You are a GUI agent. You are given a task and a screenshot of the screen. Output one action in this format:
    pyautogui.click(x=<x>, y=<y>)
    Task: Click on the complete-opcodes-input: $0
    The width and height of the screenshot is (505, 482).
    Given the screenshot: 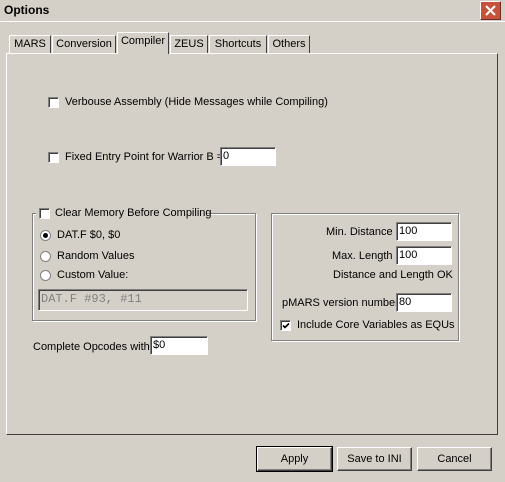 What is the action you would take?
    pyautogui.click(x=179, y=345)
    